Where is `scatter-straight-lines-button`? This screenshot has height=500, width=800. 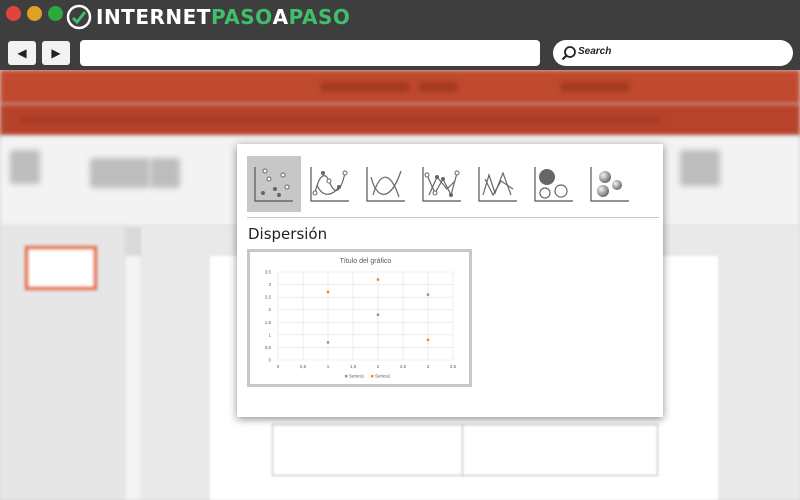
scatter-straight-lines-button is located at coordinates (498, 184).